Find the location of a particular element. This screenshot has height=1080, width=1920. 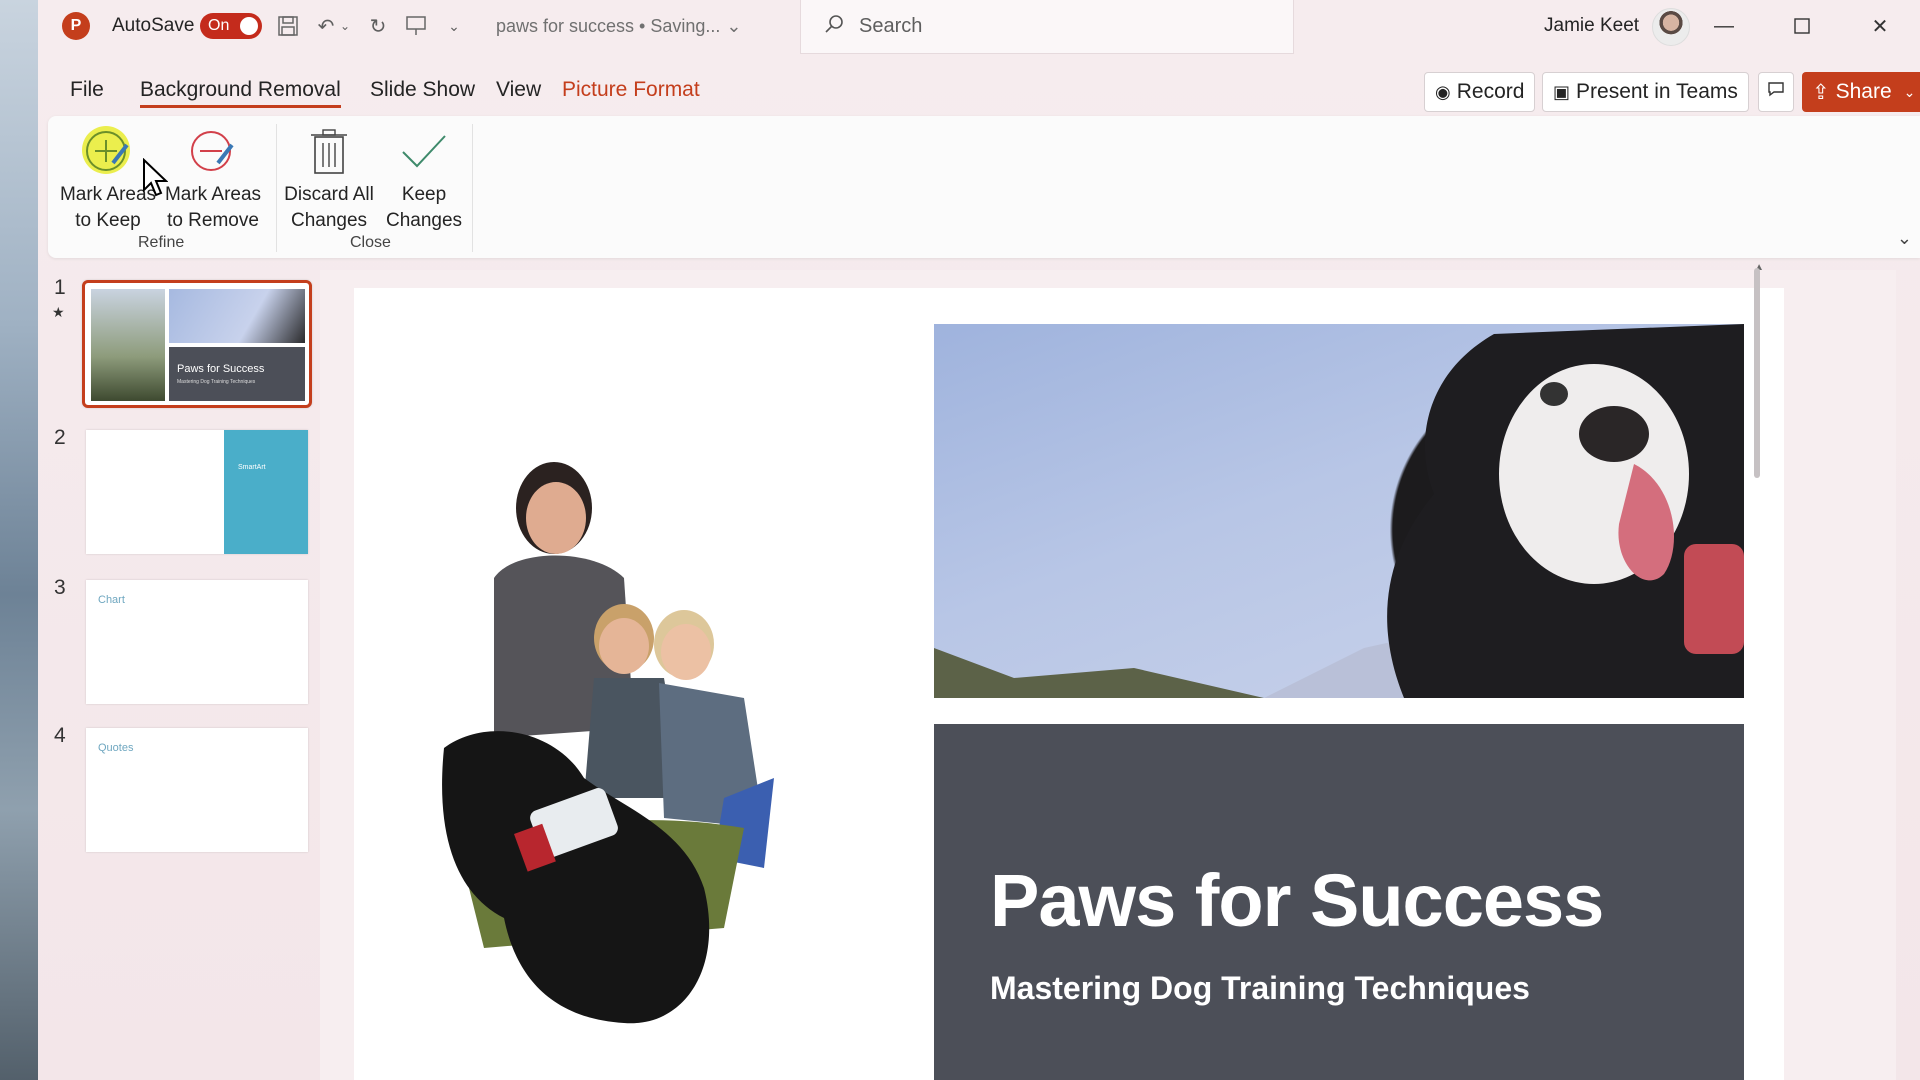

mark-remove-label-1: Mark Areas is located at coordinates (213, 194).